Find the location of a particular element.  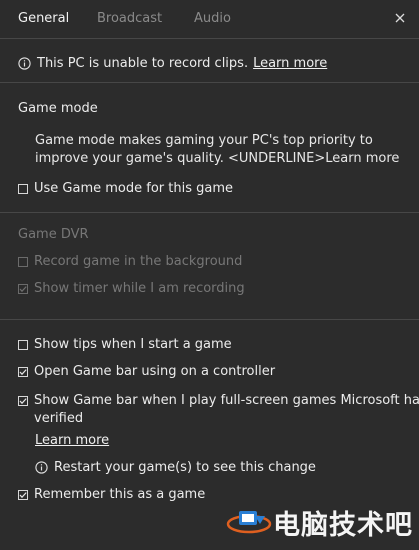

record-background-label: Record game in the background is located at coordinates (138, 261).